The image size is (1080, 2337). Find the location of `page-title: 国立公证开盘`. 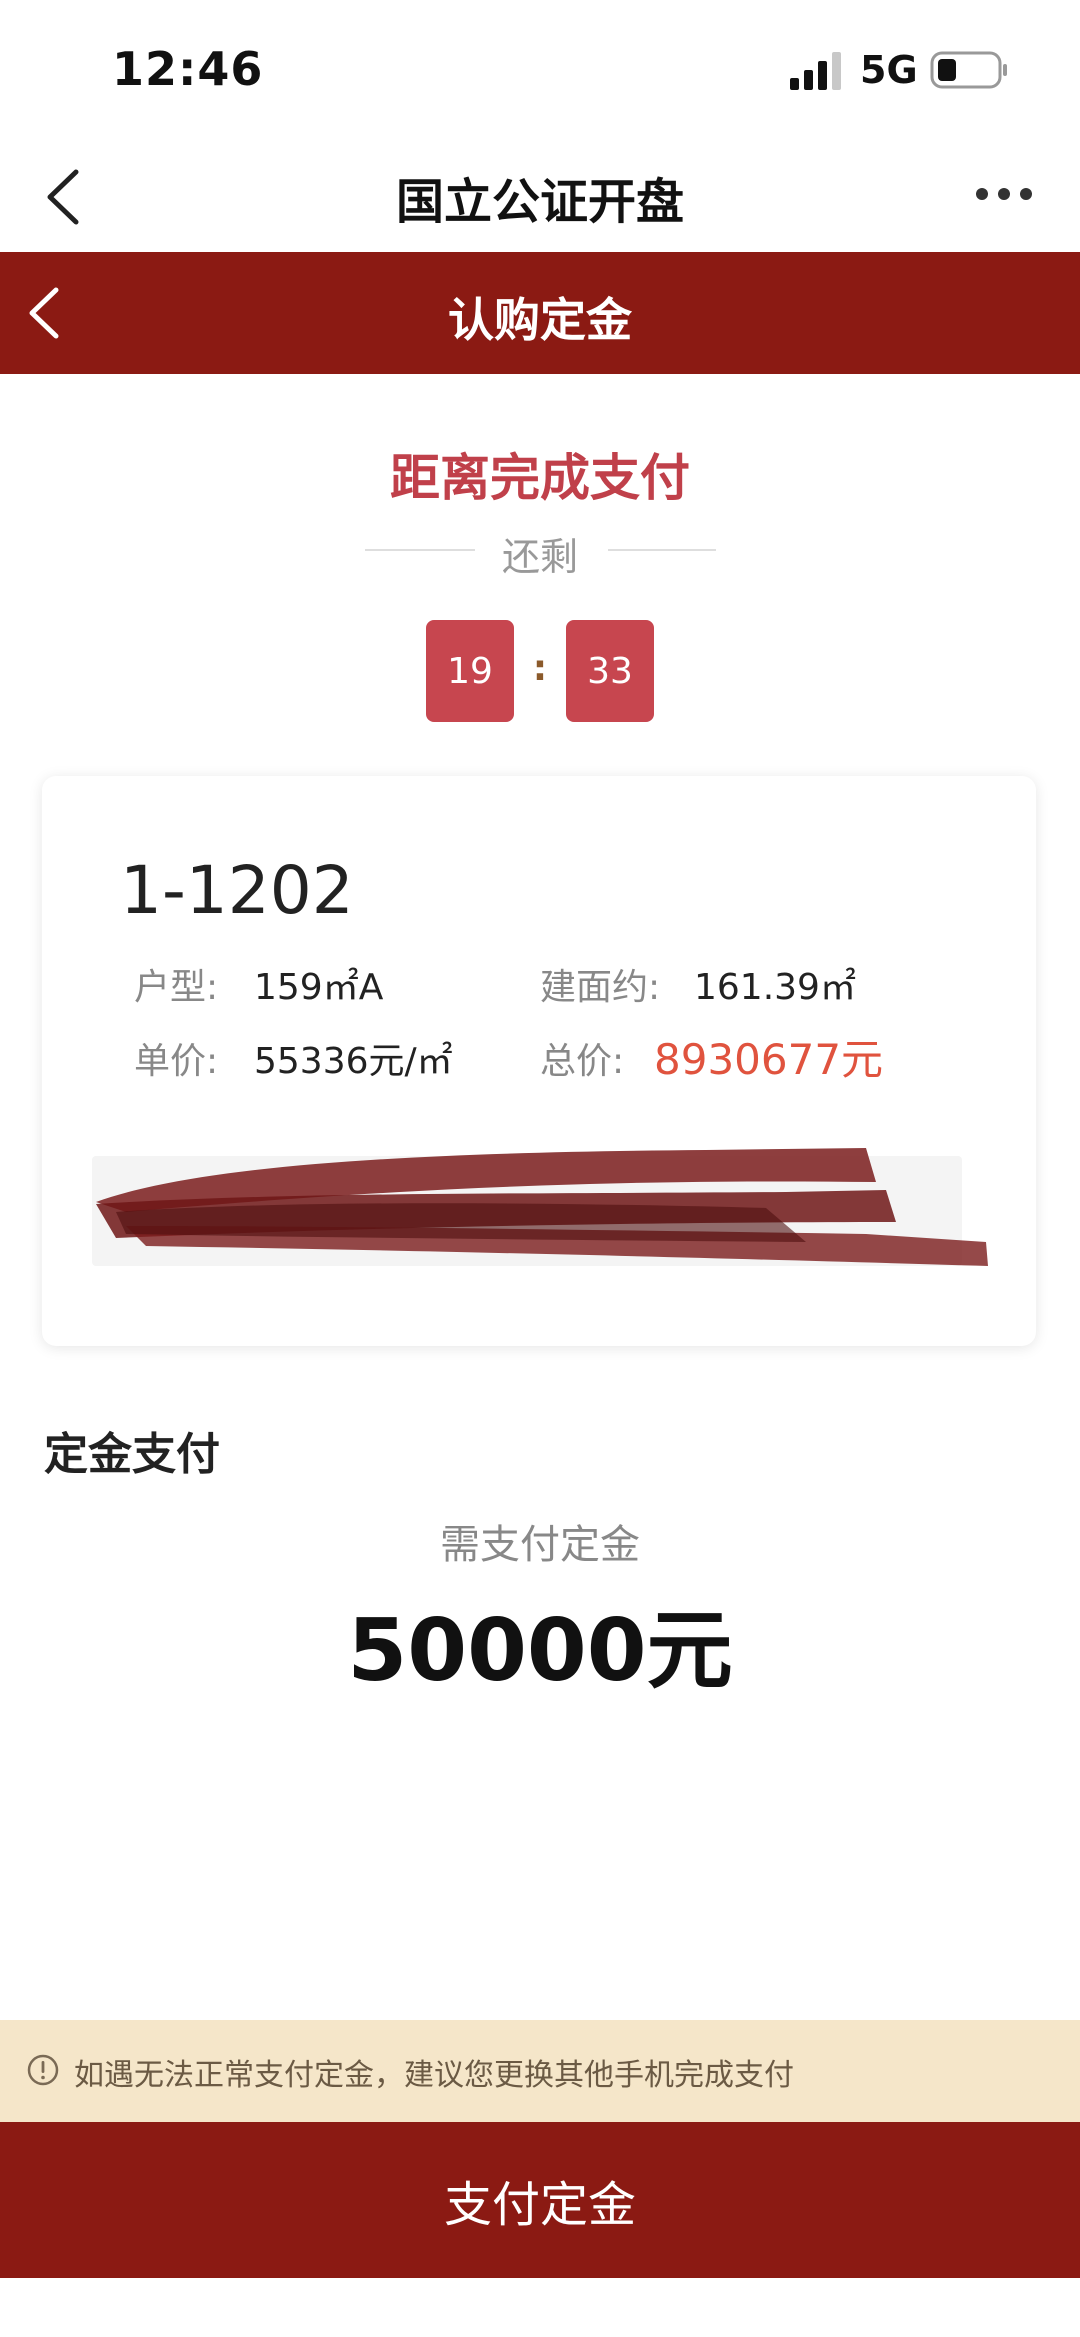

page-title: 国立公证开盘 is located at coordinates (539, 202).